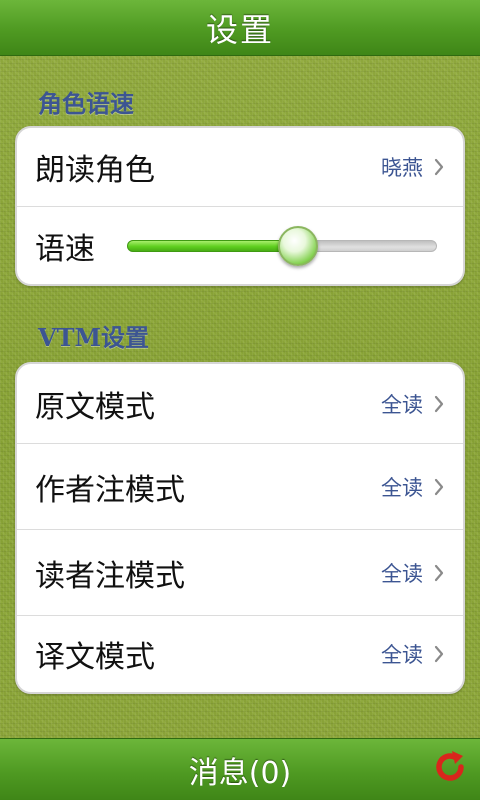 This screenshot has height=800, width=480. I want to click on title-bar: 设置, so click(240, 28).